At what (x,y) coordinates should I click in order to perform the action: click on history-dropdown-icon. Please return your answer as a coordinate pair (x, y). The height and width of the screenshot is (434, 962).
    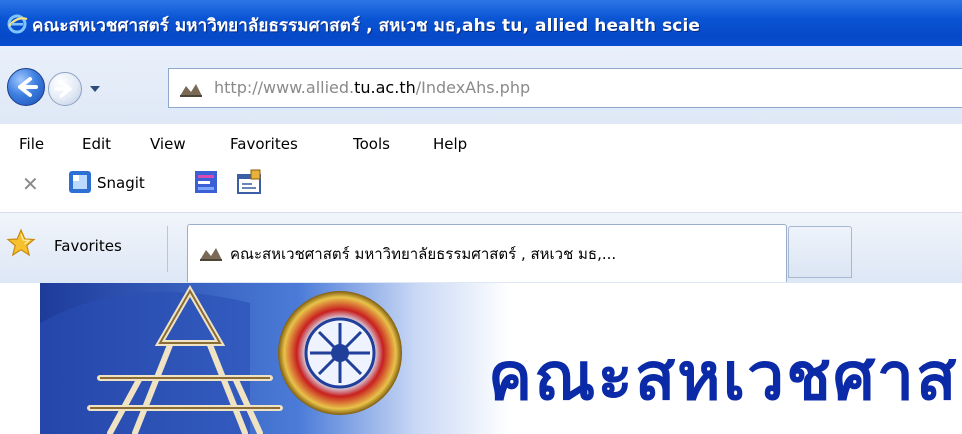
    Looking at the image, I should click on (95, 89).